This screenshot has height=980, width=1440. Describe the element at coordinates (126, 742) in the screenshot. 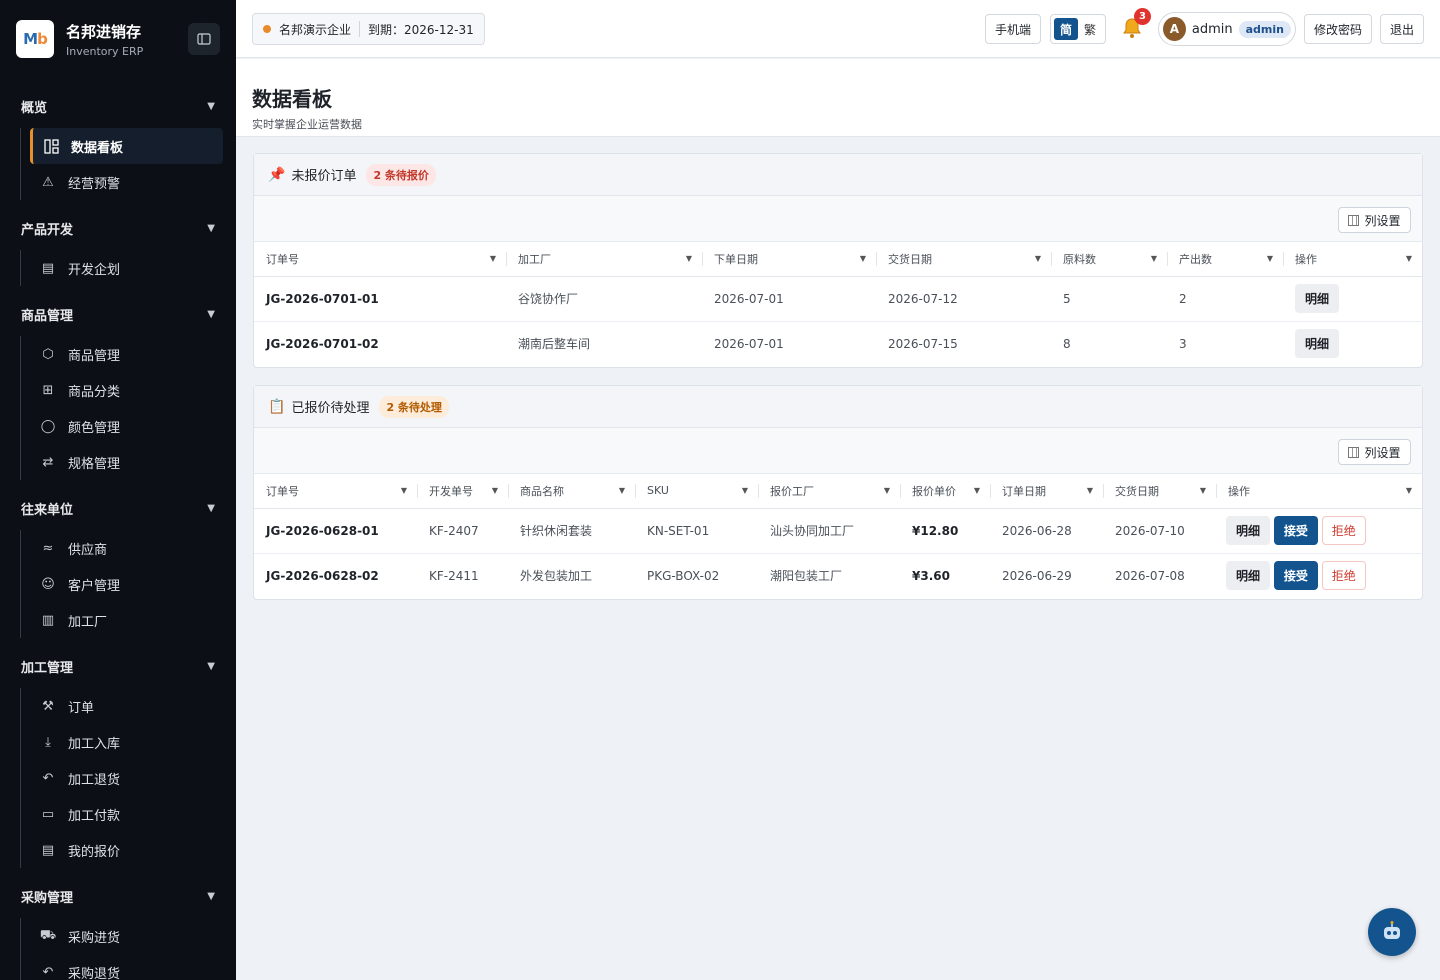

I see `sidebar-item-processing-inbound: ⤓ 加工入库` at that location.